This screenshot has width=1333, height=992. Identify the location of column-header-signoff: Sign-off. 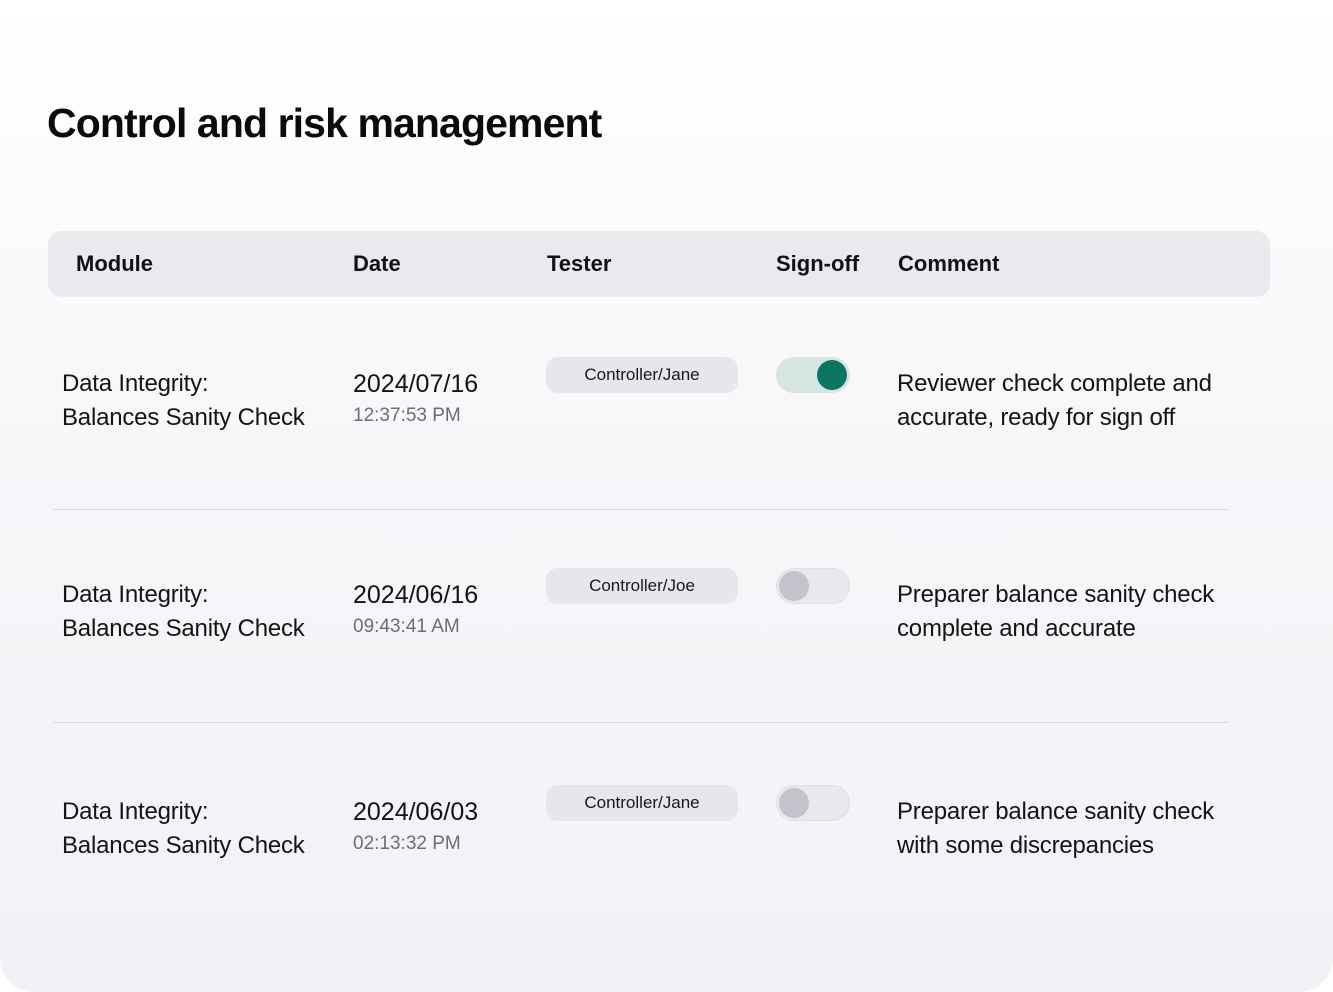
(817, 264).